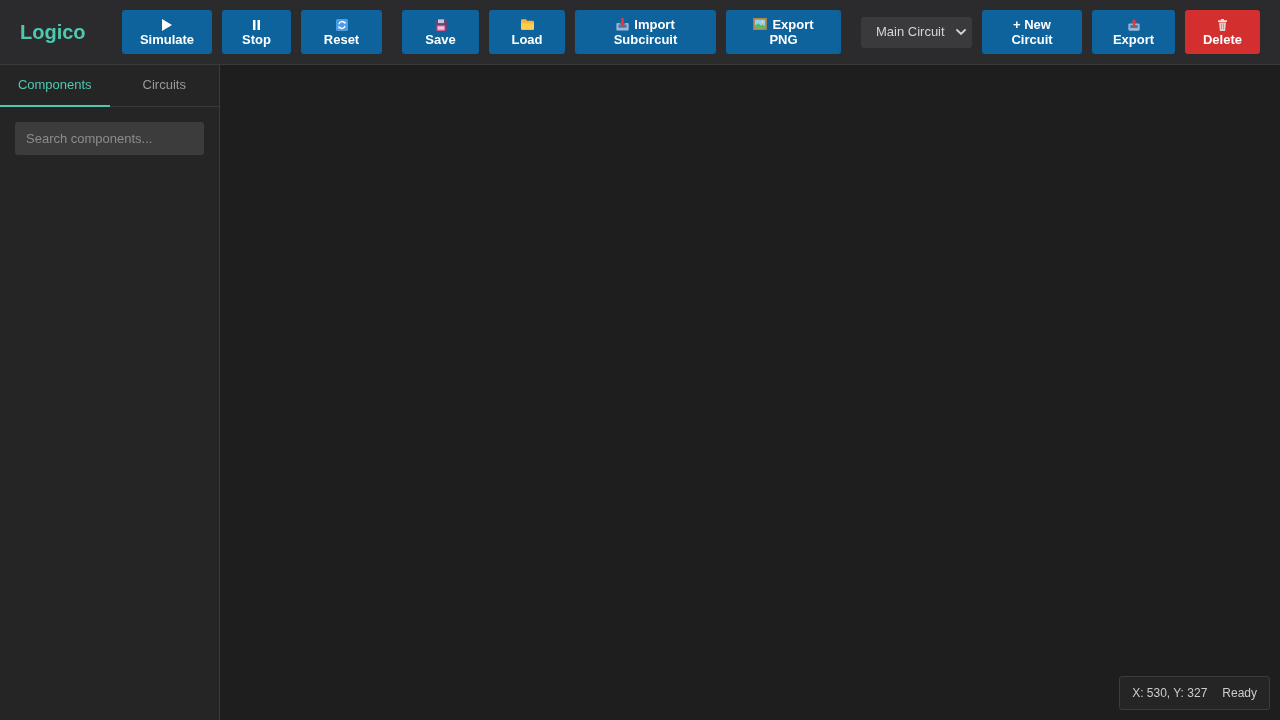 This screenshot has height=720, width=1280. I want to click on app-logo: Logico, so click(53, 32).